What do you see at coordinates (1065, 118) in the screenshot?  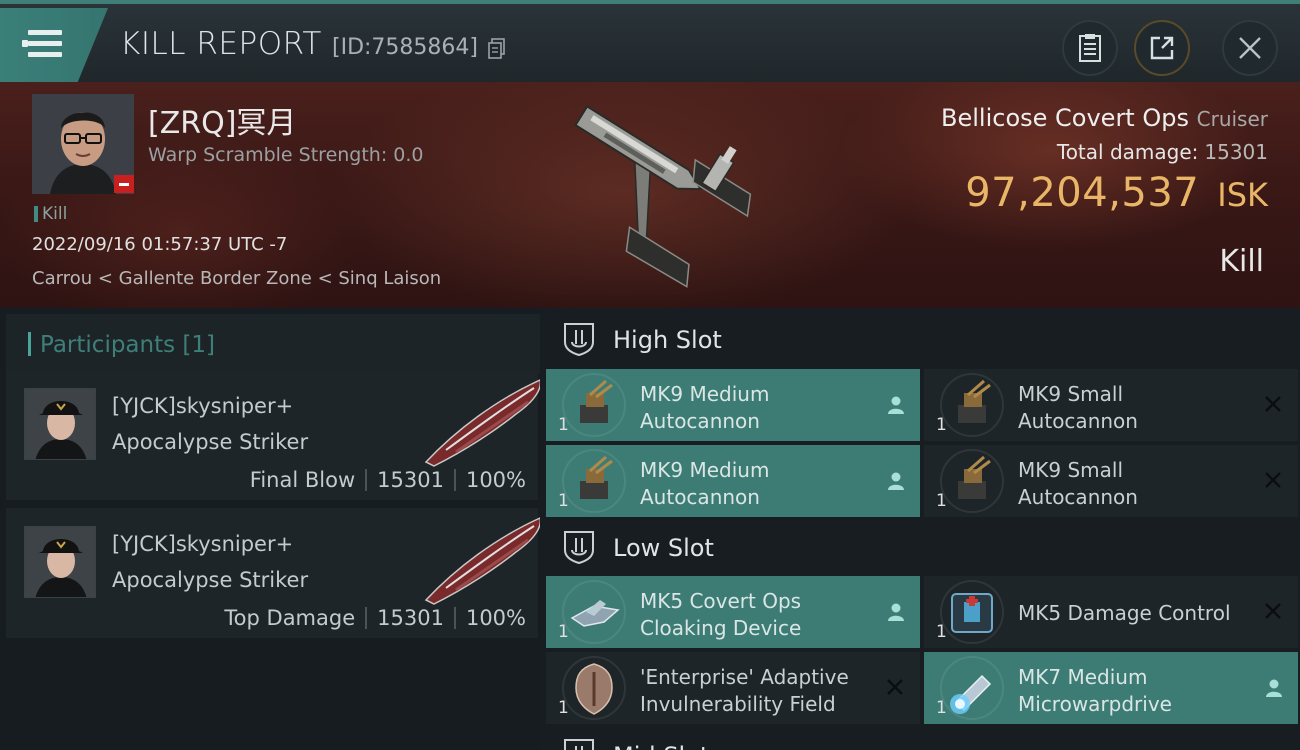 I see `ship-name-text: Bellicose Covert Ops` at bounding box center [1065, 118].